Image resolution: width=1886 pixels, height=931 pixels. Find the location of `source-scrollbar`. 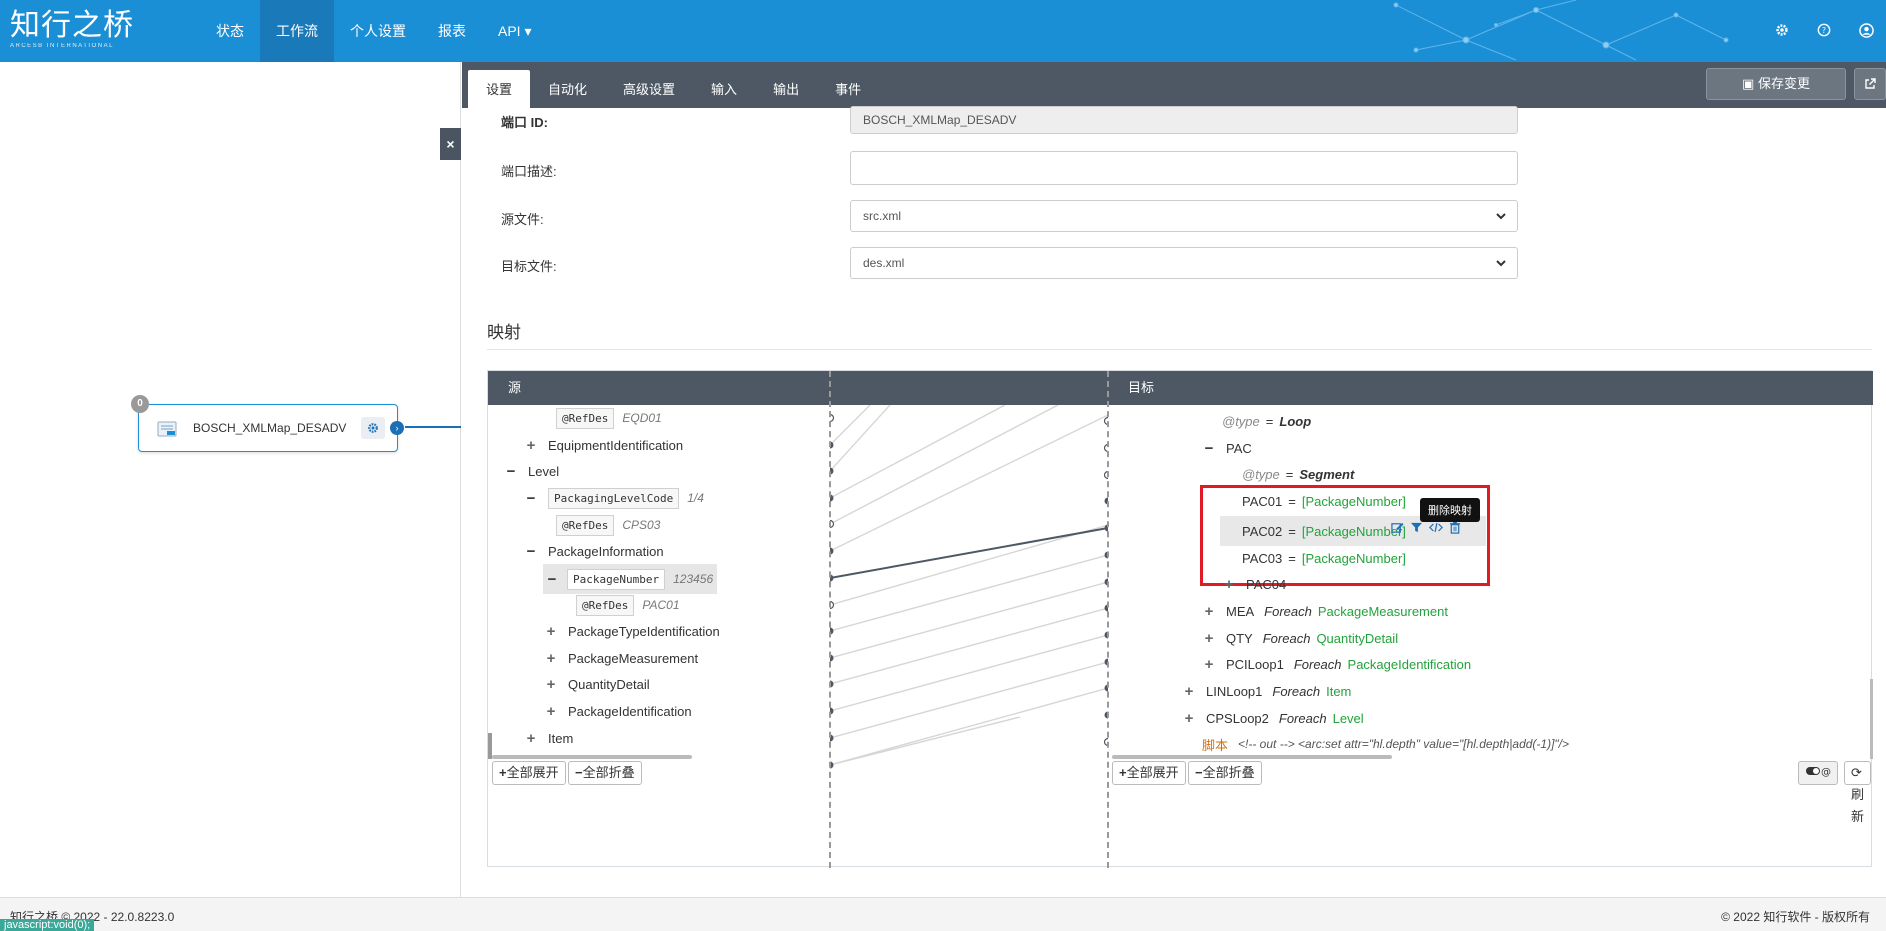

source-scrollbar is located at coordinates (592, 757).